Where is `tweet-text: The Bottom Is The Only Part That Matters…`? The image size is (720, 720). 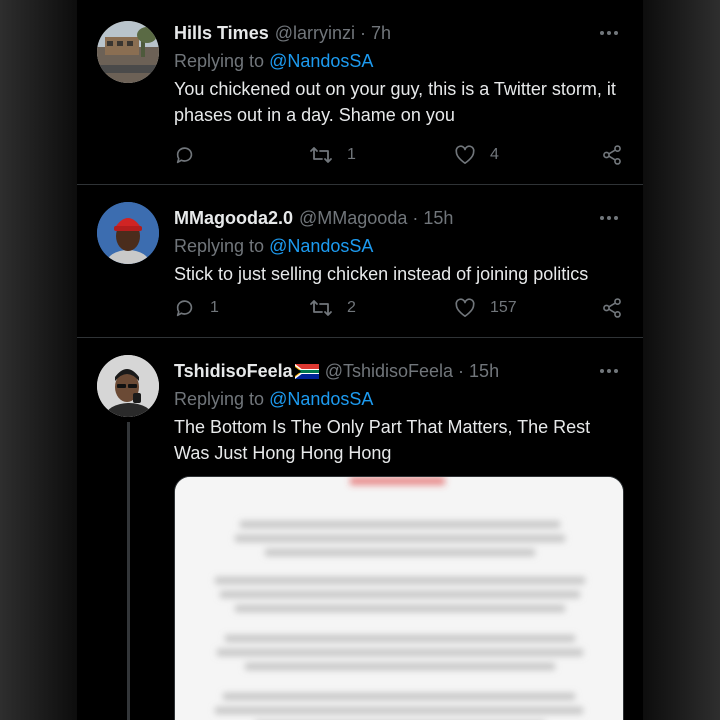 tweet-text: The Bottom Is The Only Part That Matters… is located at coordinates (382, 440).